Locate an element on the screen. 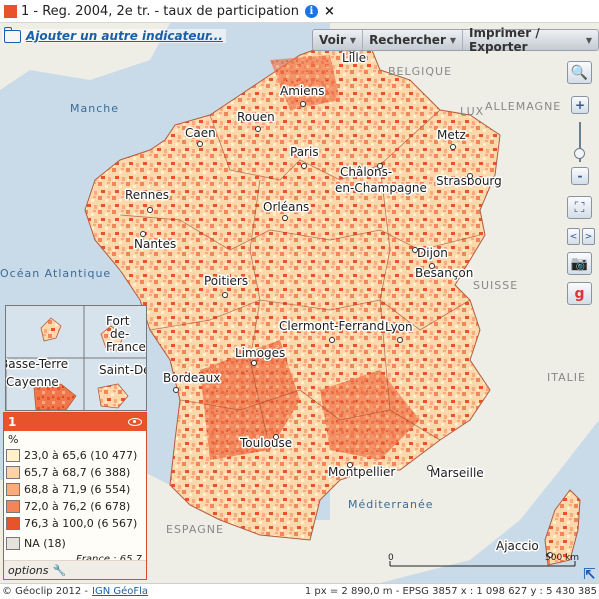  city-label: Orléans is located at coordinates (286, 207).